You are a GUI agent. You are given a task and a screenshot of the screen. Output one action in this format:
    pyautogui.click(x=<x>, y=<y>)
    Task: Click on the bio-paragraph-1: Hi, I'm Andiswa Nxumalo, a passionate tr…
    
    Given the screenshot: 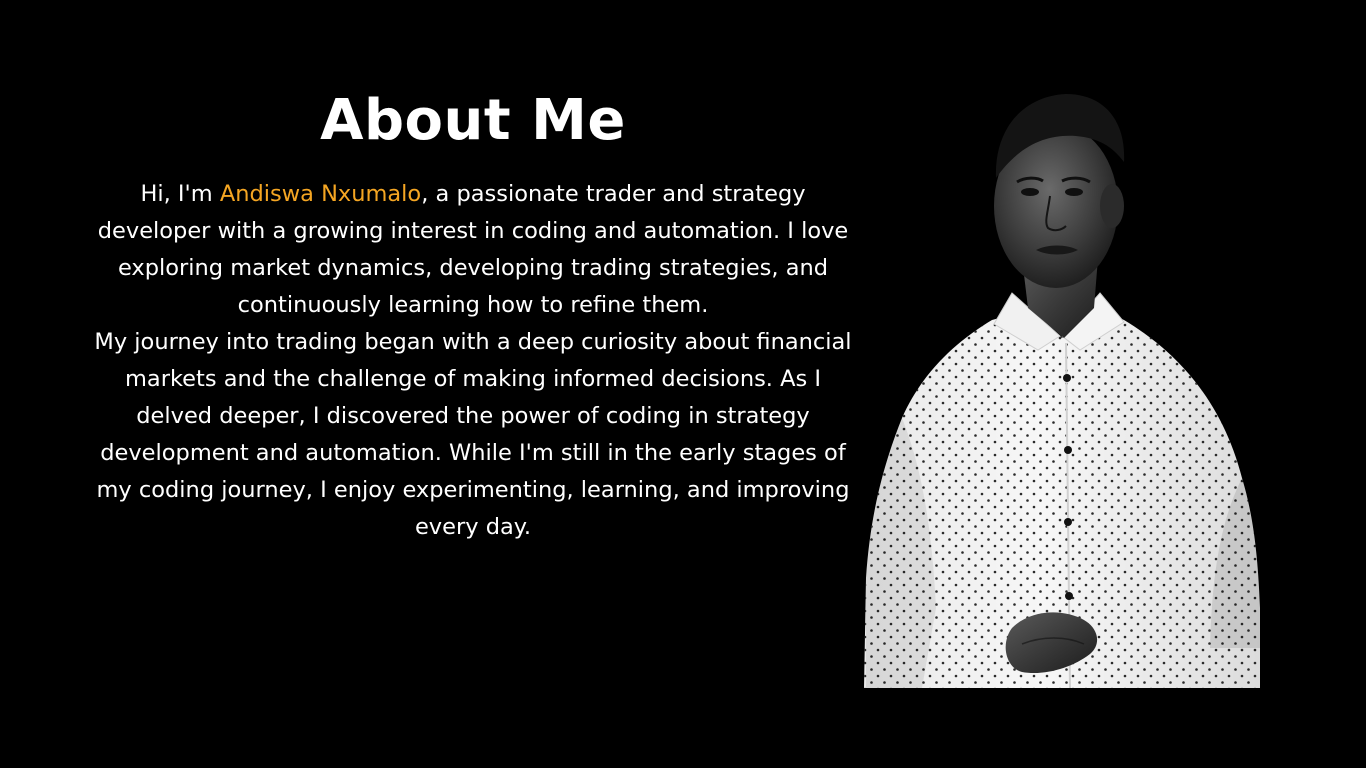 What is the action you would take?
    pyautogui.click(x=473, y=250)
    